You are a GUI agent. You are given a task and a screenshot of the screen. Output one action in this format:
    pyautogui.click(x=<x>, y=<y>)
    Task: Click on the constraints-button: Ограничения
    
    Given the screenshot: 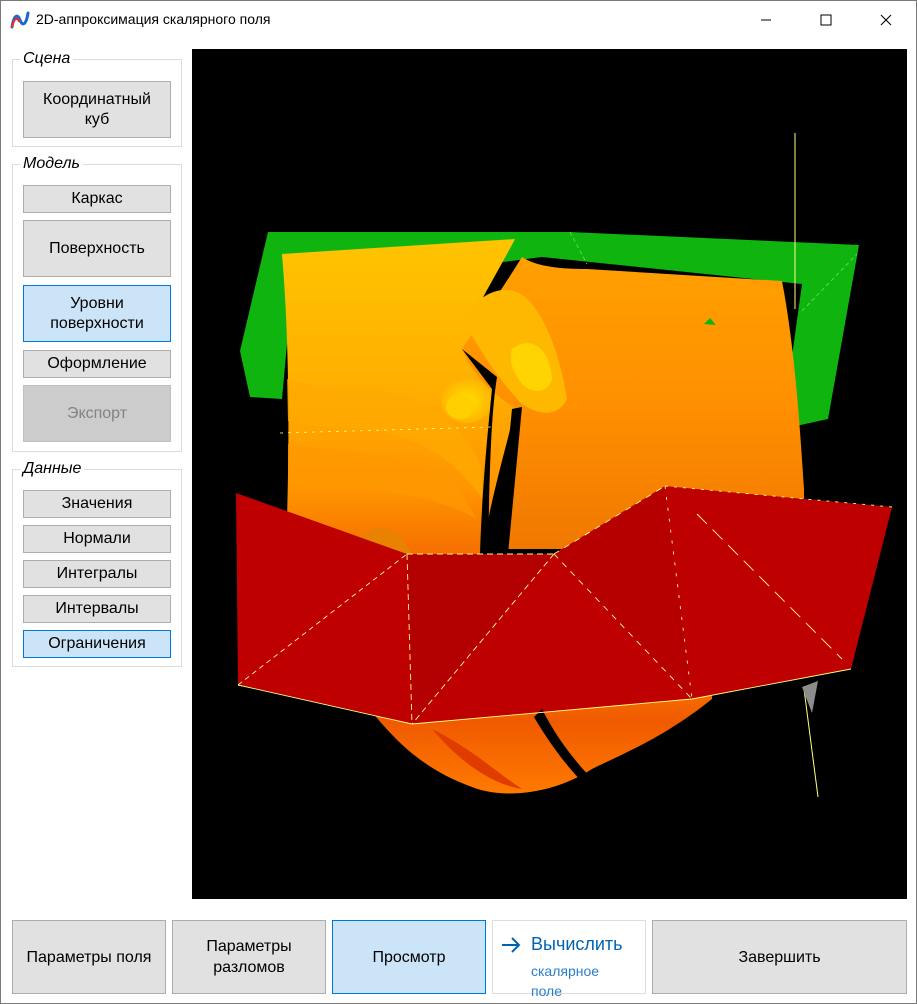 What is the action you would take?
    pyautogui.click(x=97, y=644)
    